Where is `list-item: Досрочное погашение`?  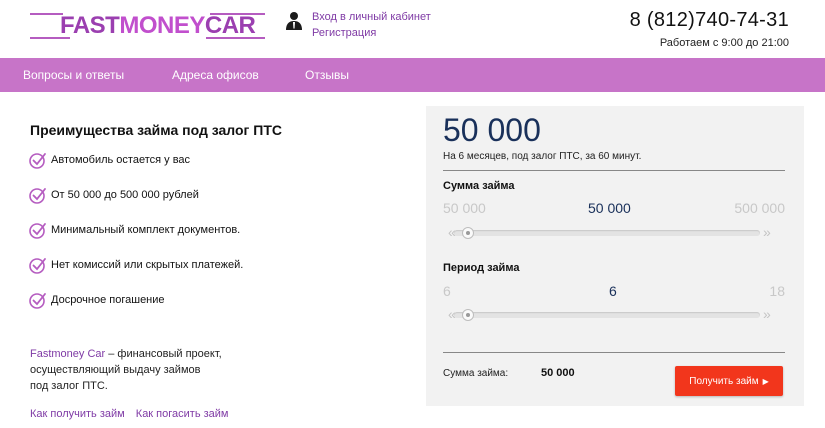 list-item: Досрочное погашение is located at coordinates (136, 307).